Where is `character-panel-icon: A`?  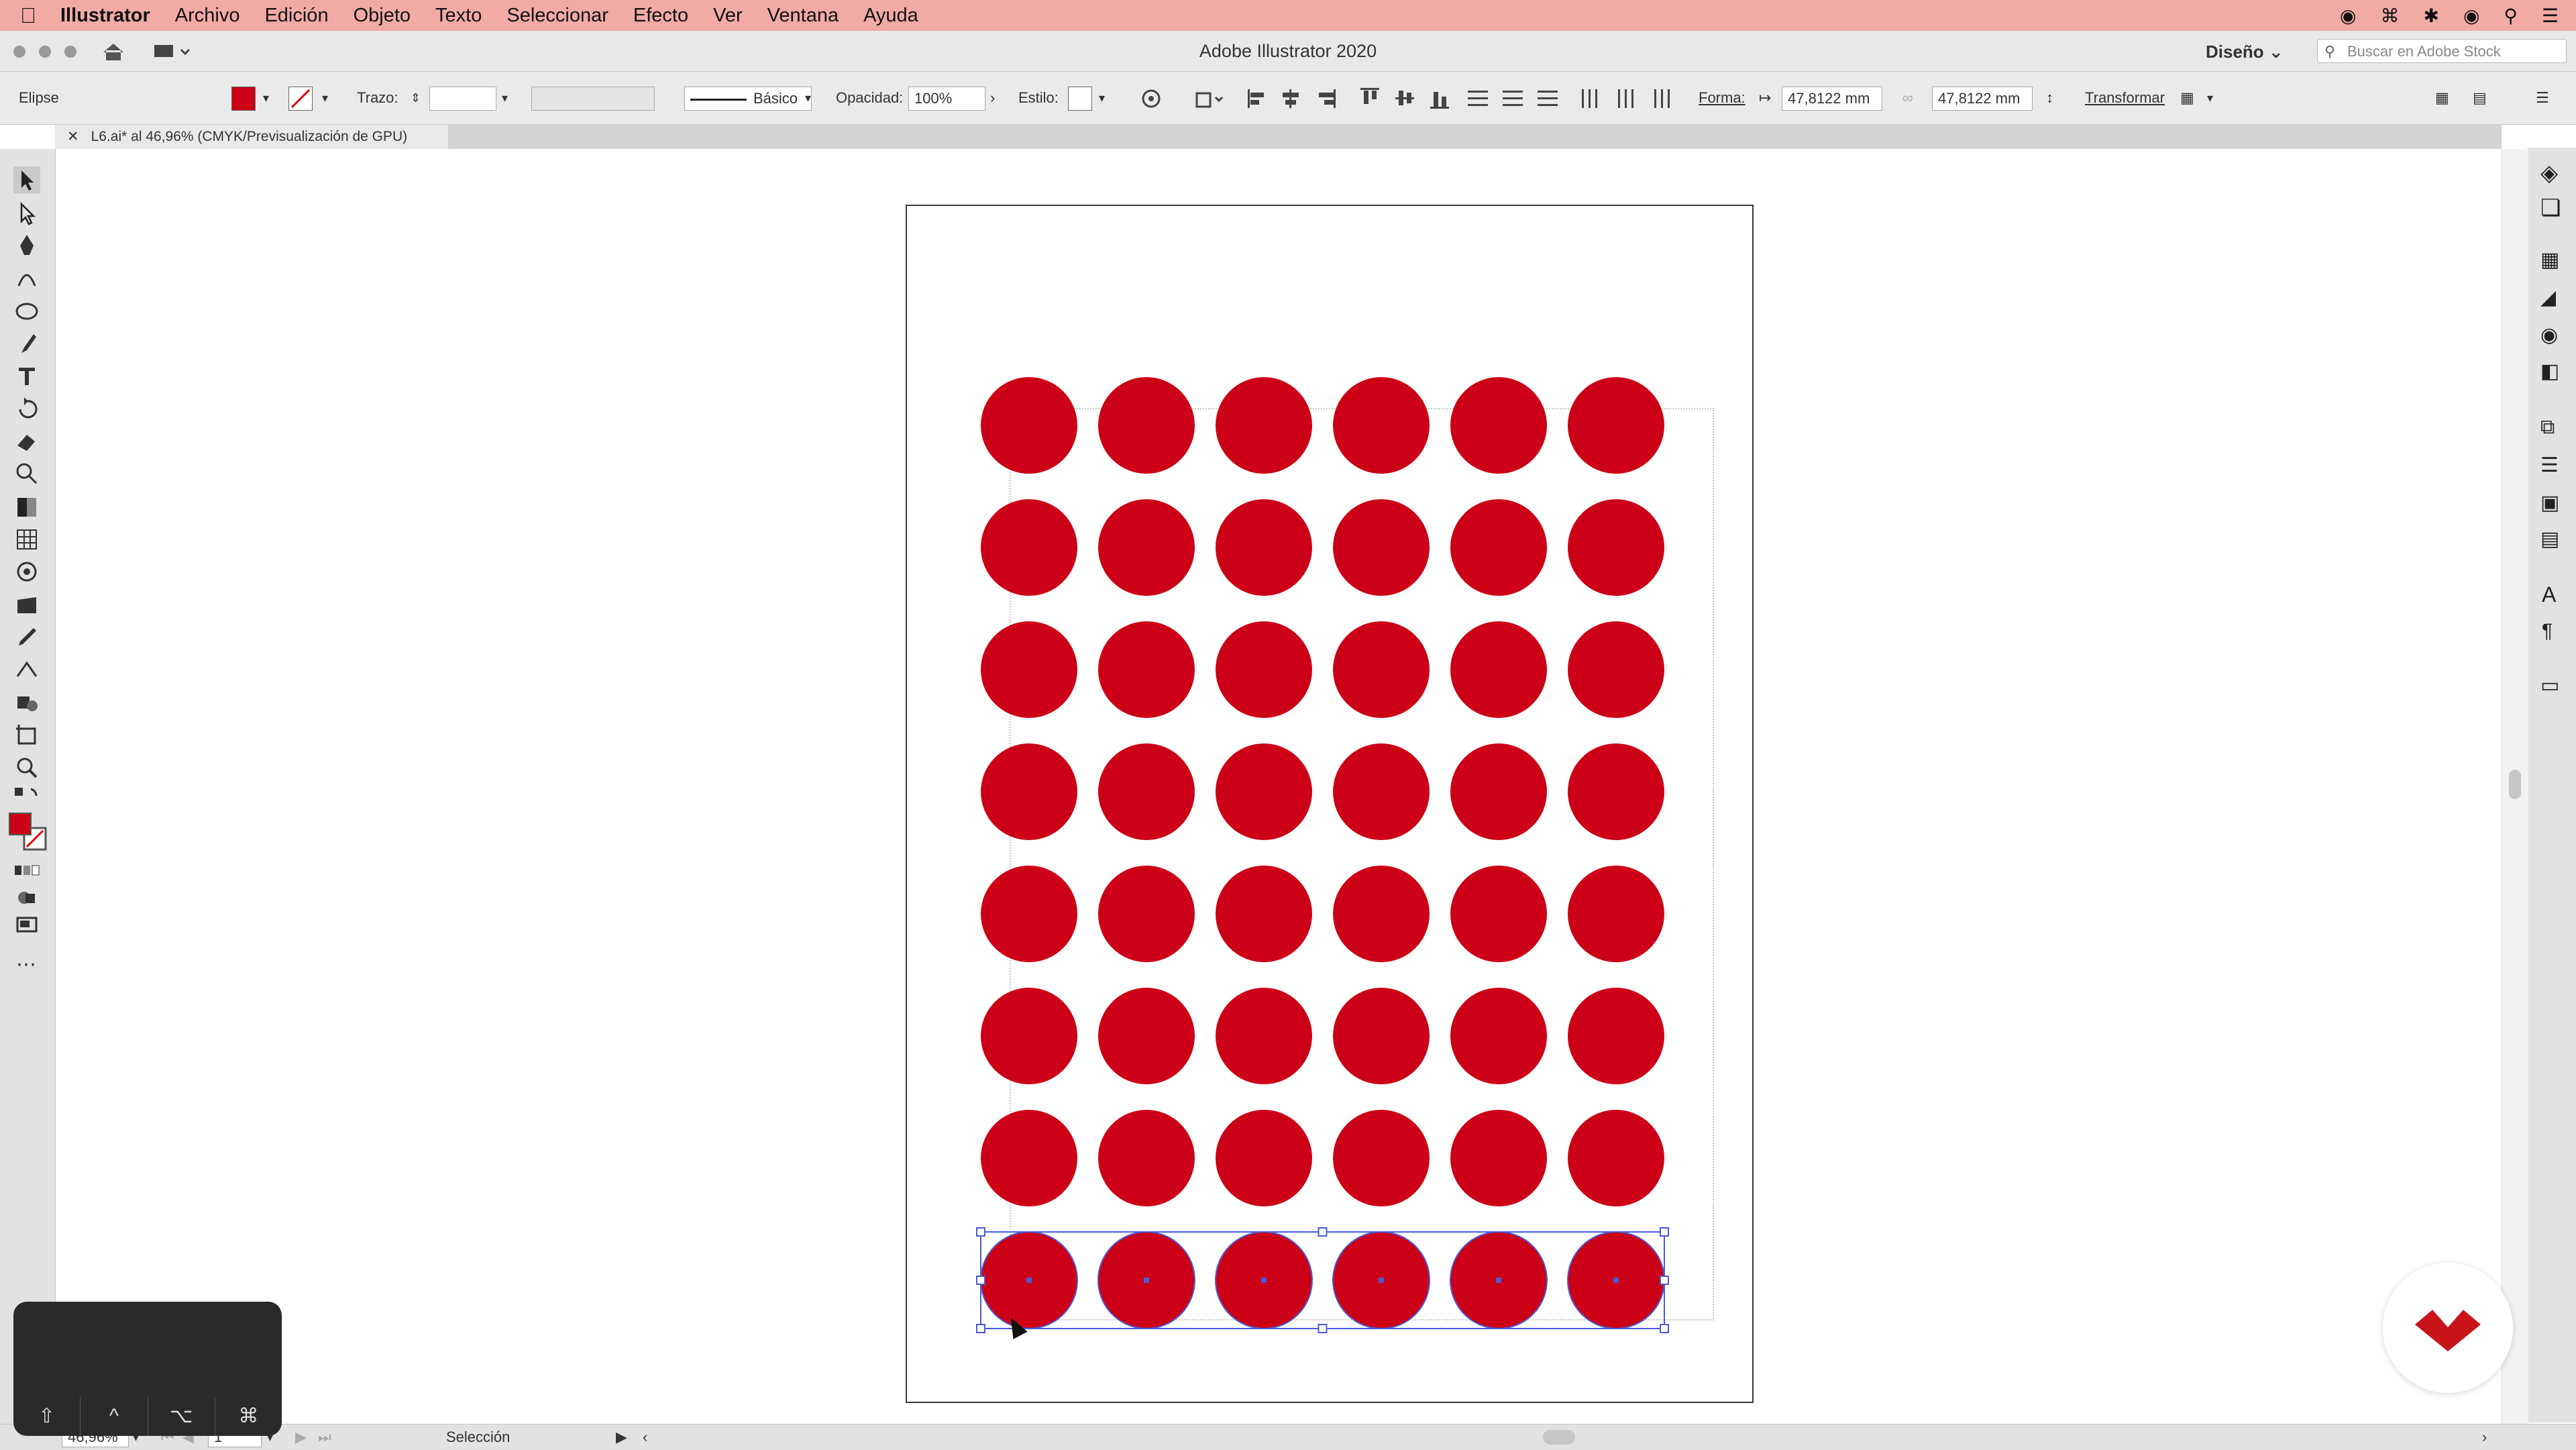 character-panel-icon: A is located at coordinates (2549, 594).